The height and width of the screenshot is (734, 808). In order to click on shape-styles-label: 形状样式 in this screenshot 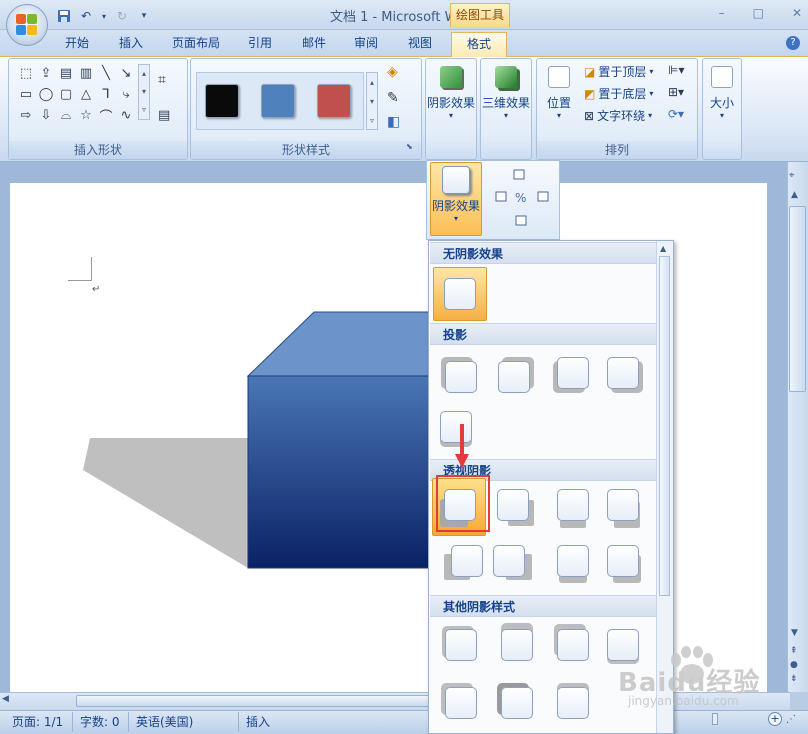, I will do `click(306, 150)`.